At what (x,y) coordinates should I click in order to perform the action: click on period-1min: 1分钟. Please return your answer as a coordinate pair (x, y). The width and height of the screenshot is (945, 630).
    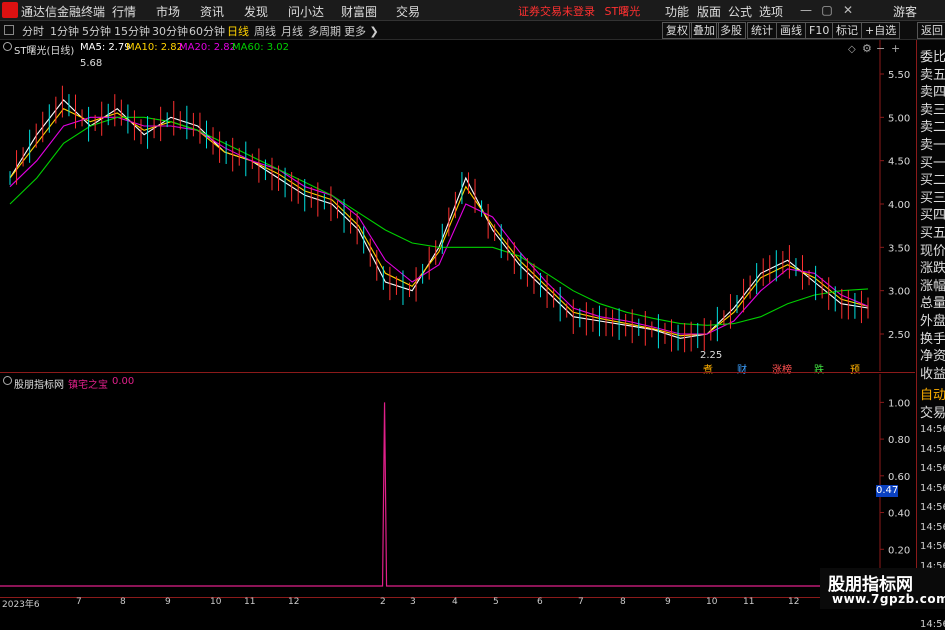
    Looking at the image, I should click on (64, 31).